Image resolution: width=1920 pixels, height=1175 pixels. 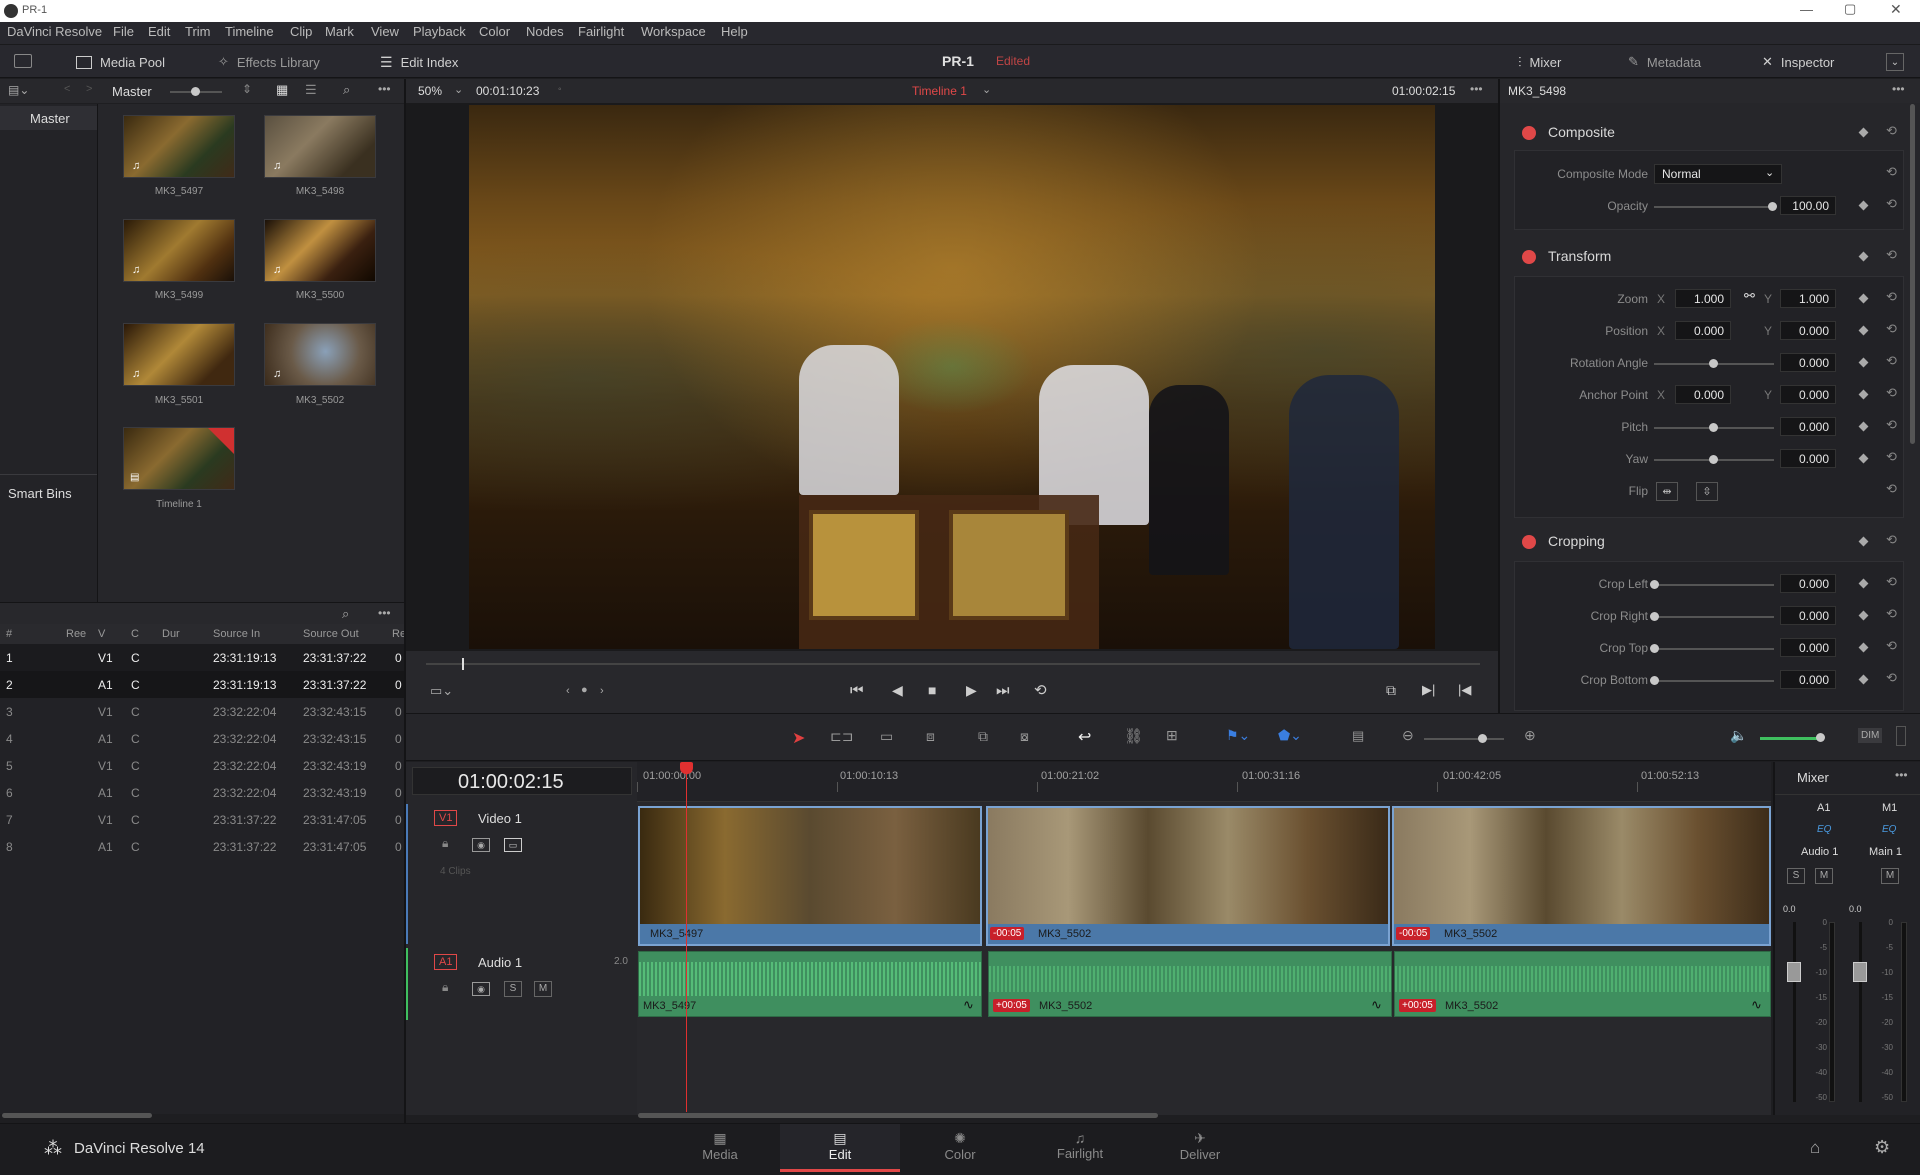 I want to click on transform-enable-toggle, so click(x=1529, y=257).